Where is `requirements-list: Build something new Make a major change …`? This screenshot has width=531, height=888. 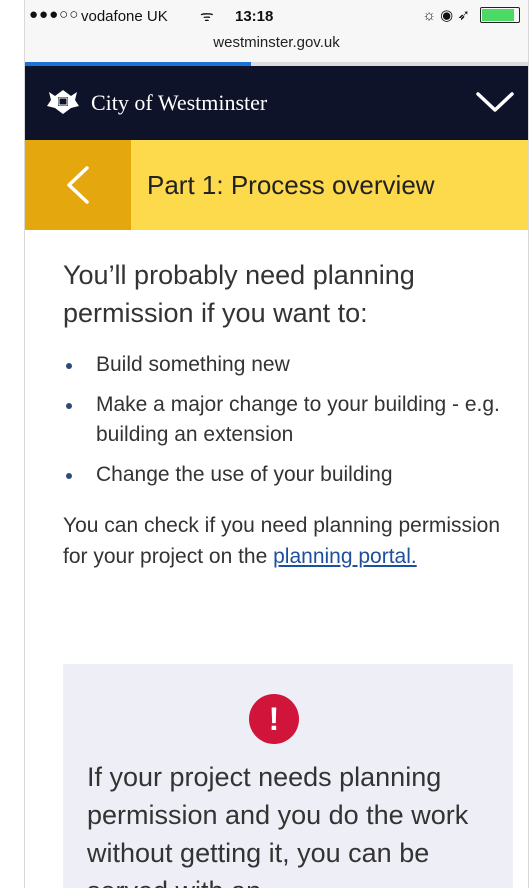
requirements-list: Build something new Make a major change … is located at coordinates (288, 420).